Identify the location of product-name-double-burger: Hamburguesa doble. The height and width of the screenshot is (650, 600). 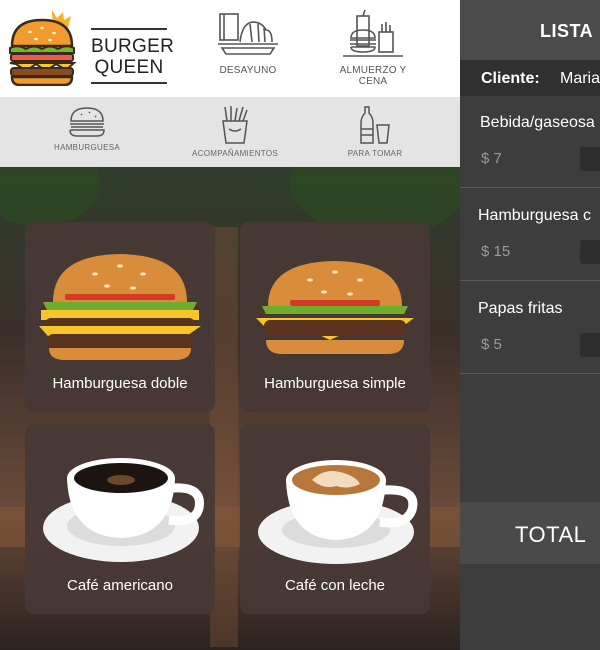
(120, 383).